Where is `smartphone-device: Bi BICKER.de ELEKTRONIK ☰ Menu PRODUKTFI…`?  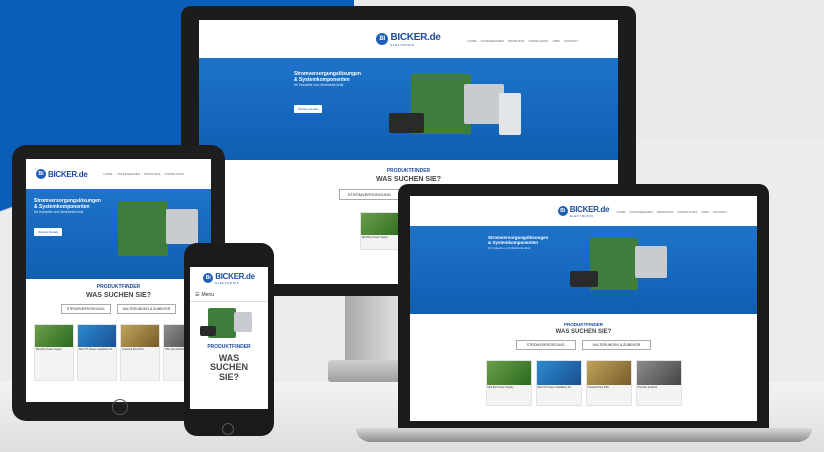
smartphone-device: Bi BICKER.de ELEKTRONIK ☰ Menu PRODUKTFI… is located at coordinates (229, 339).